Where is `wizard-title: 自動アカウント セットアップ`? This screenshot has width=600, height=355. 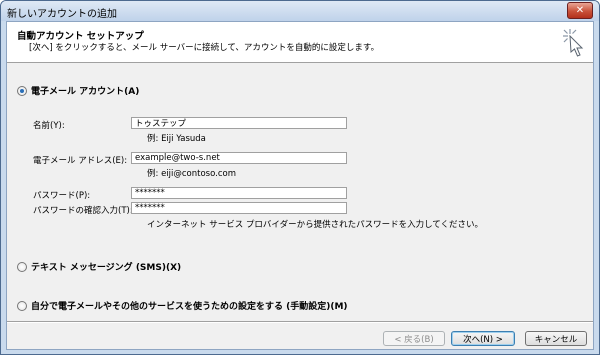 wizard-title: 自動アカウント セットアップ is located at coordinates (80, 36).